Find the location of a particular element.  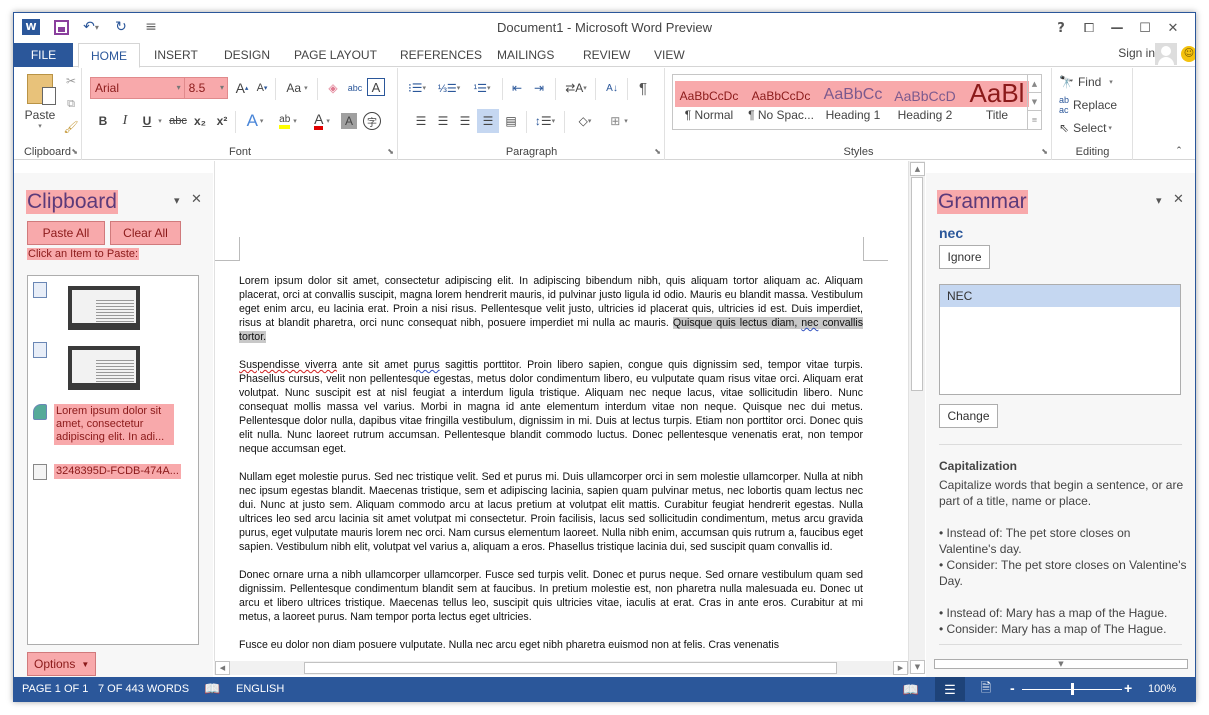

text-effects-button: A ▾ is located at coordinates (255, 121).